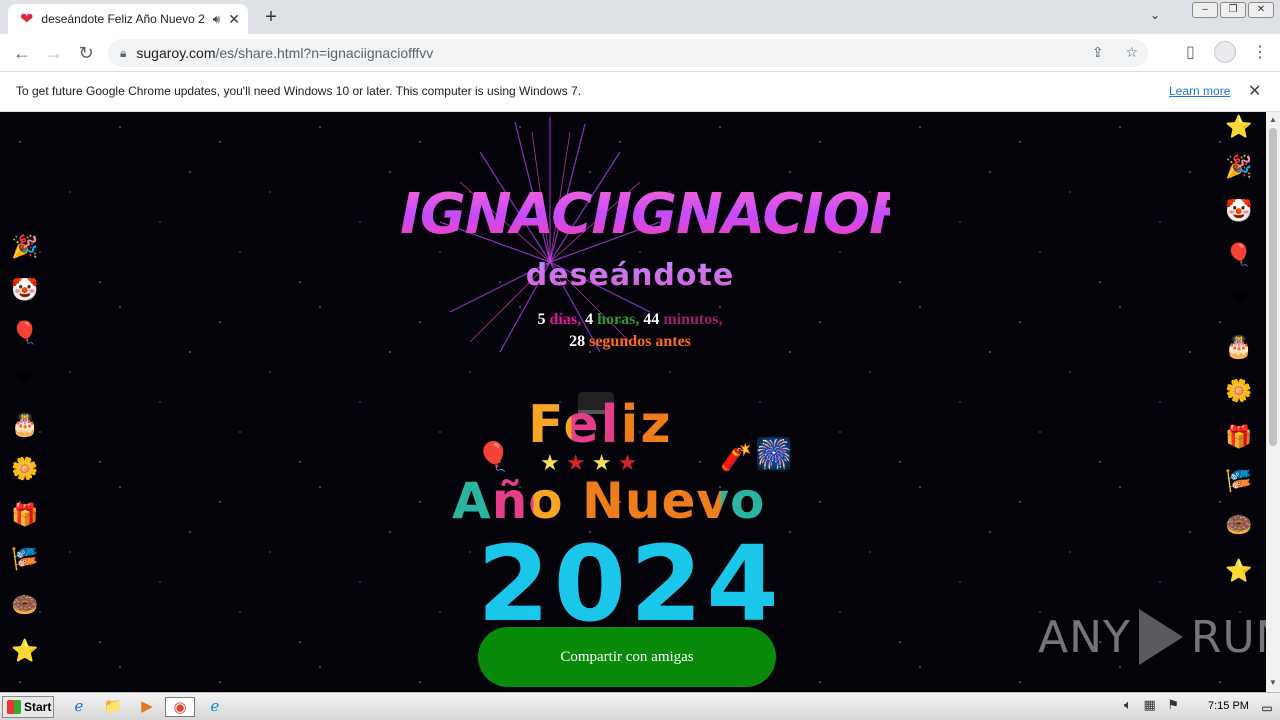  What do you see at coordinates (324, 53) in the screenshot?
I see `url-path: /es/share.html?n=ignaciignaciofffvv` at bounding box center [324, 53].